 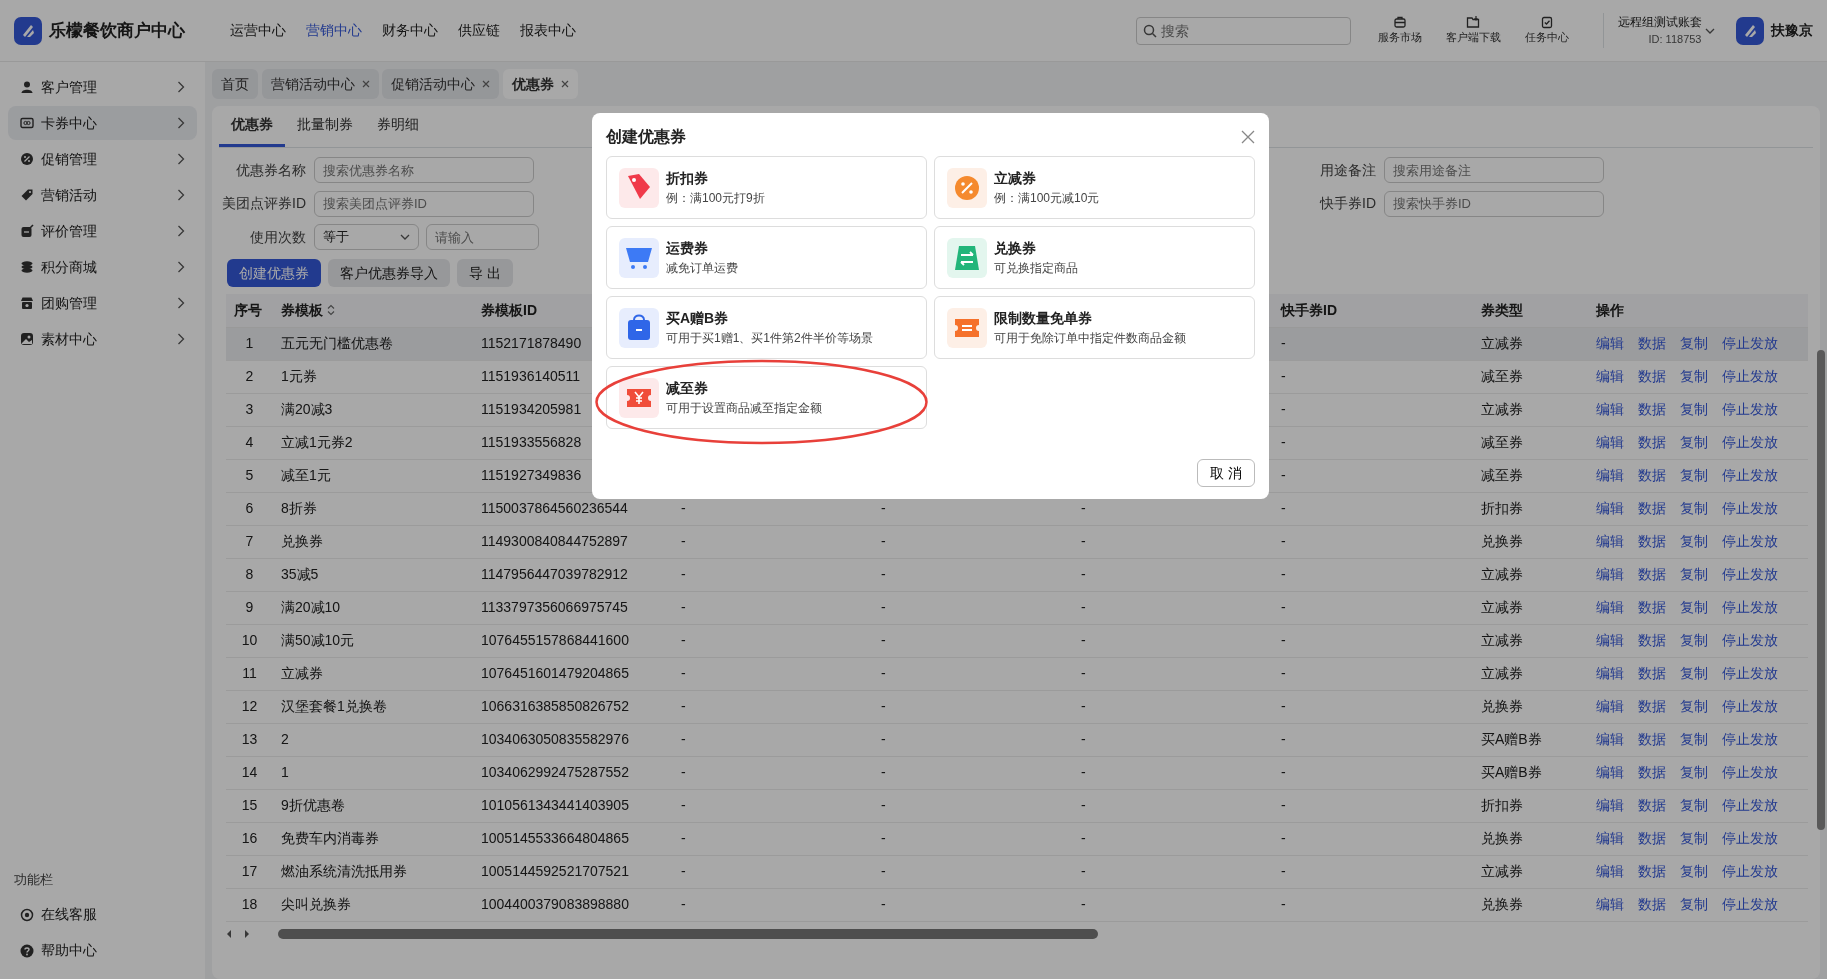 What do you see at coordinates (1792, 30) in the screenshot?
I see `user-name: 扶豫京` at bounding box center [1792, 30].